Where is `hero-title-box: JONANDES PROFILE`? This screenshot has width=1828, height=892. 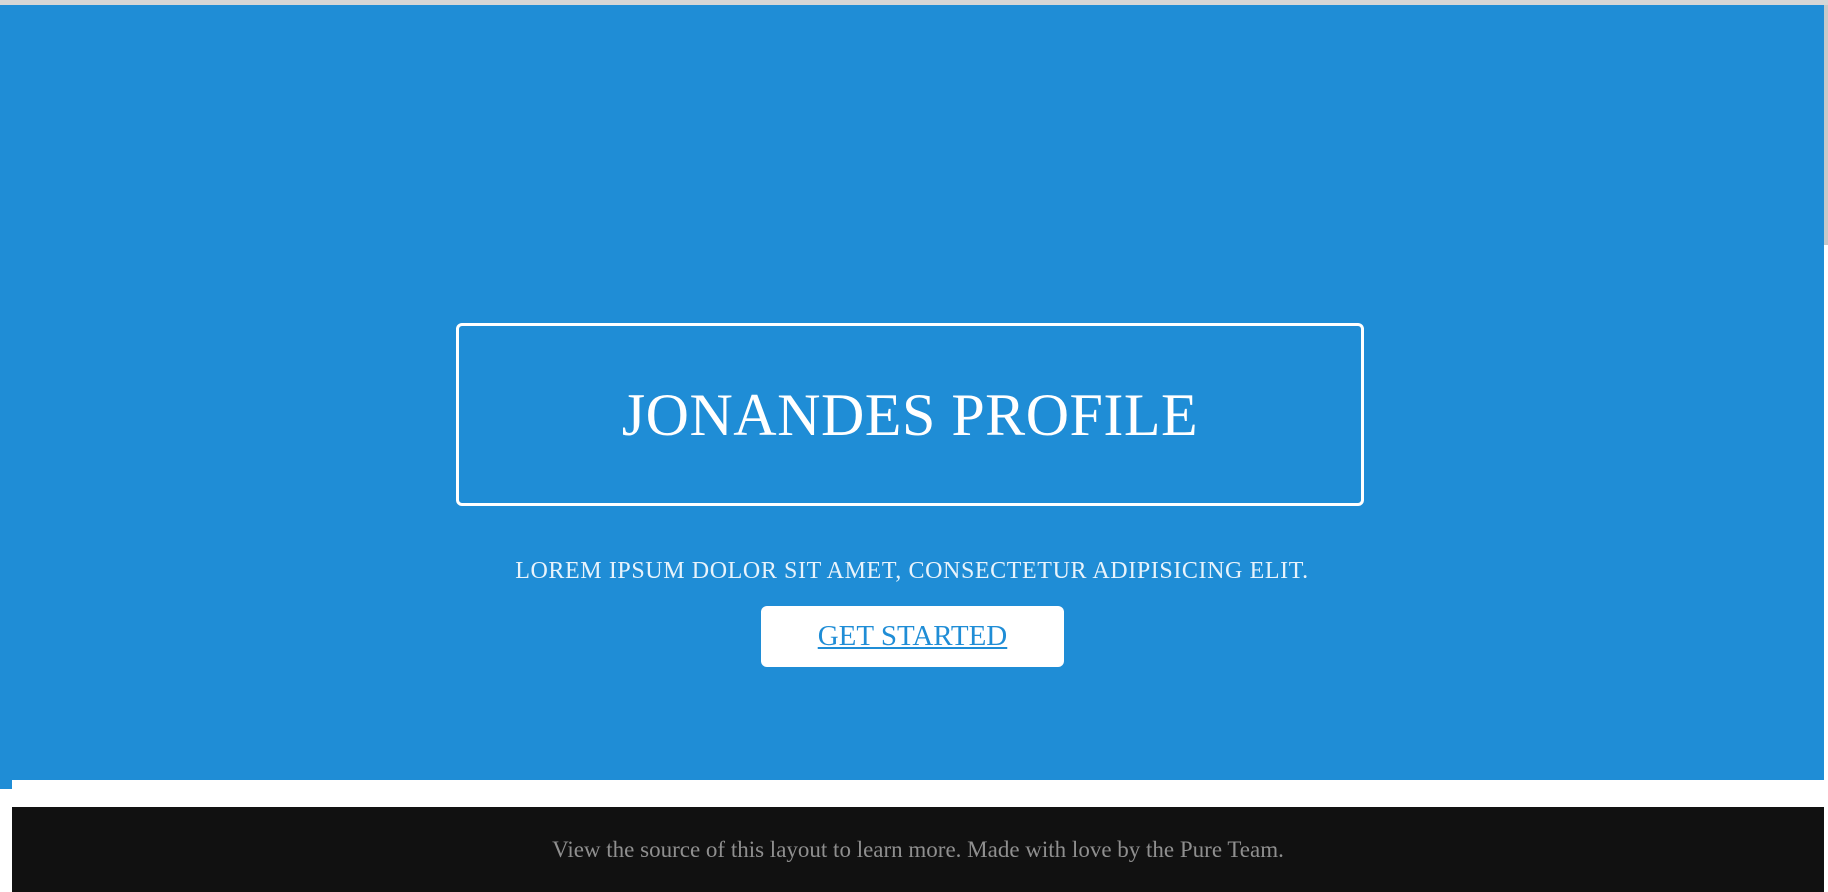 hero-title-box: JONANDES PROFILE is located at coordinates (910, 414).